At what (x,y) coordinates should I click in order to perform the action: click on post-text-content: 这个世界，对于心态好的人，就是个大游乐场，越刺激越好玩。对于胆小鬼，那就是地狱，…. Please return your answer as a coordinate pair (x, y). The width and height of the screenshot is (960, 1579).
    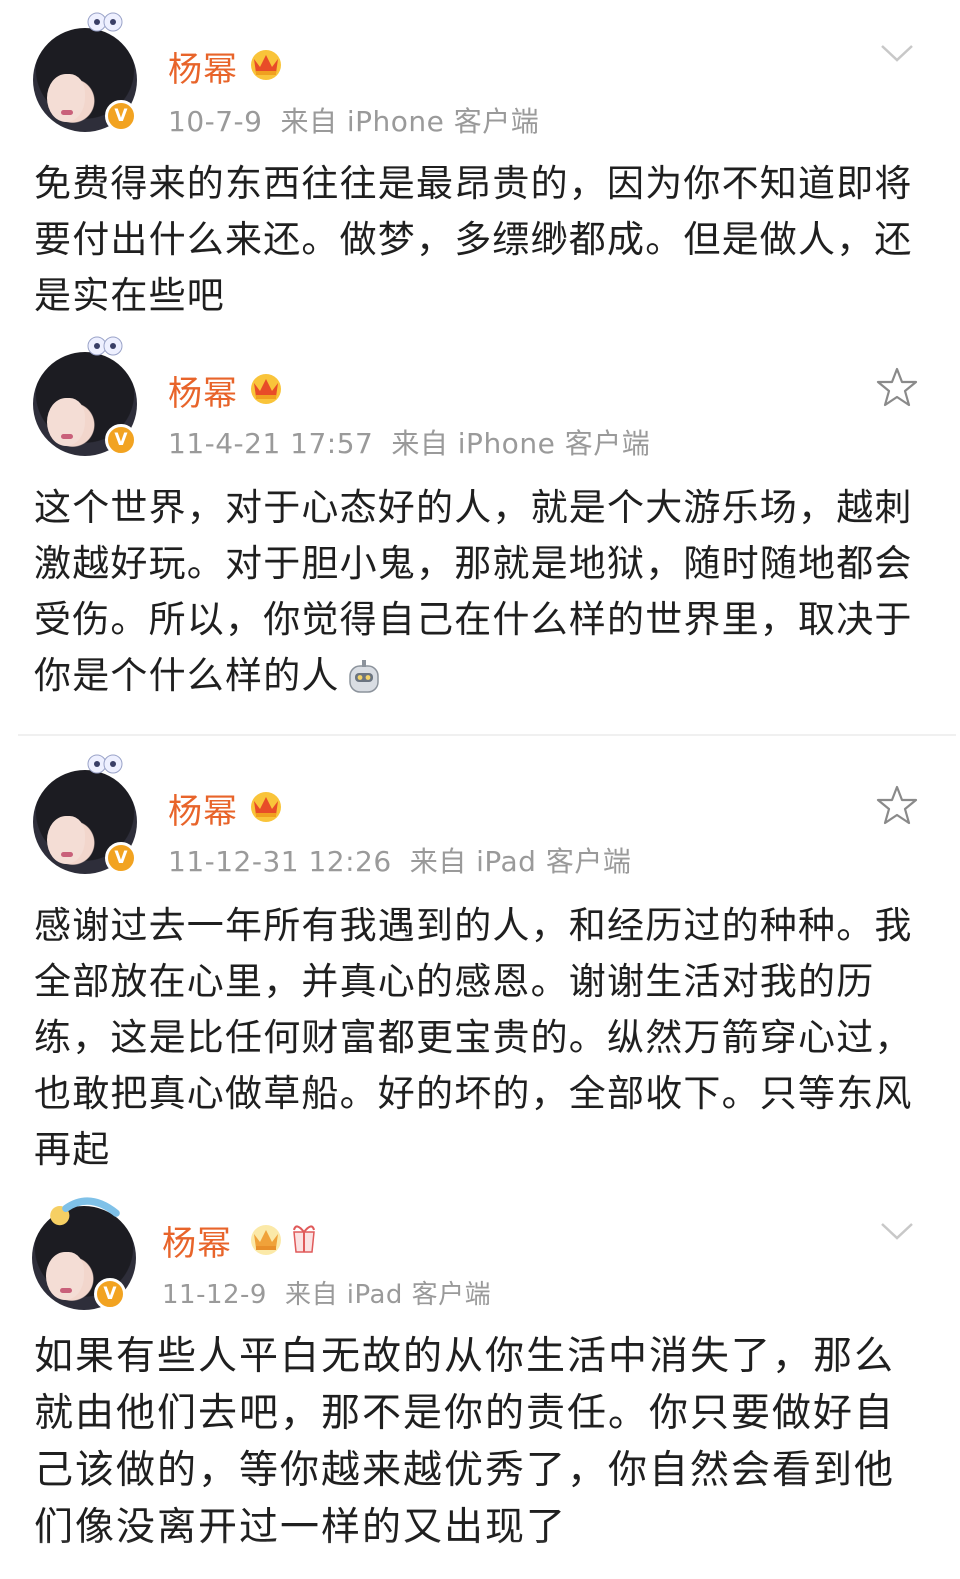
    Looking at the image, I should click on (473, 591).